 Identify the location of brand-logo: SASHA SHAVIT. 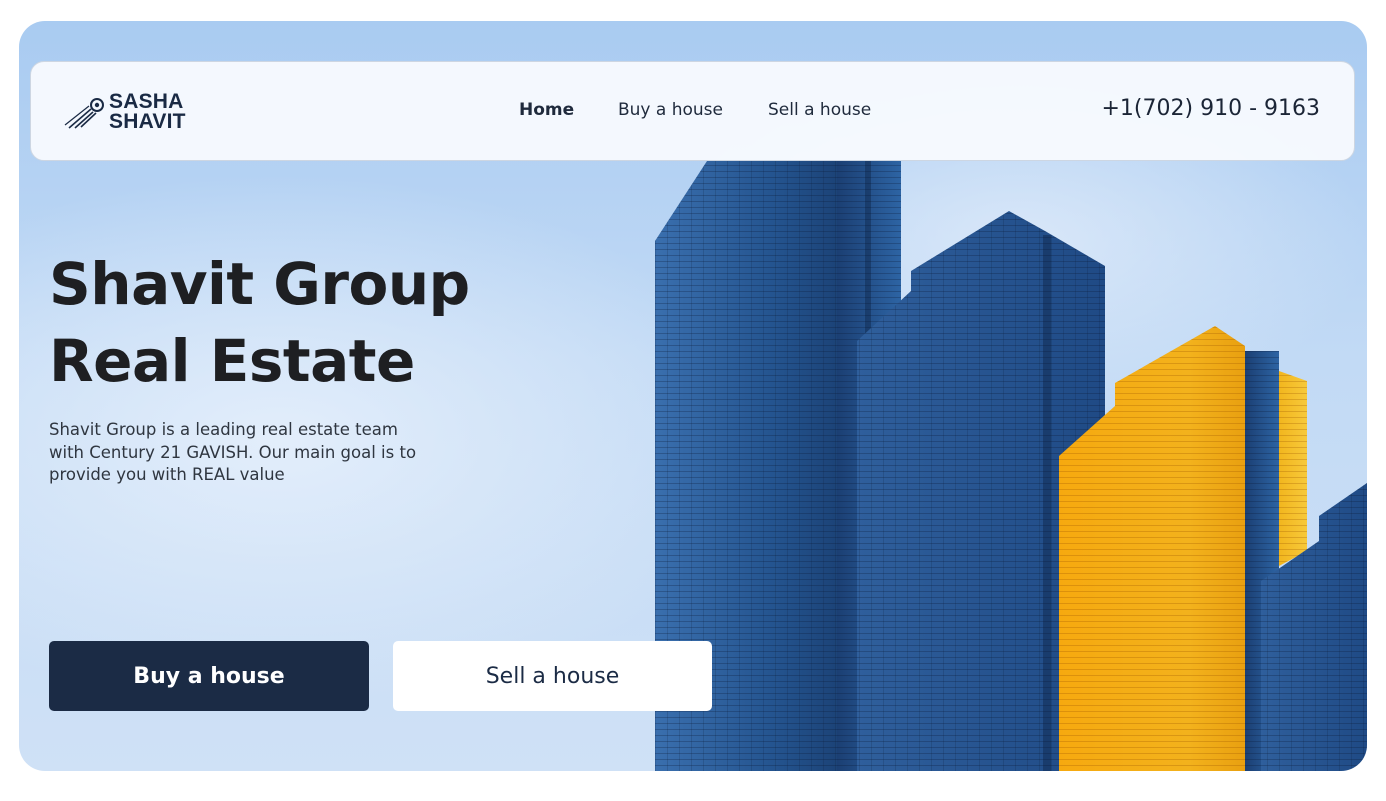
(133, 112).